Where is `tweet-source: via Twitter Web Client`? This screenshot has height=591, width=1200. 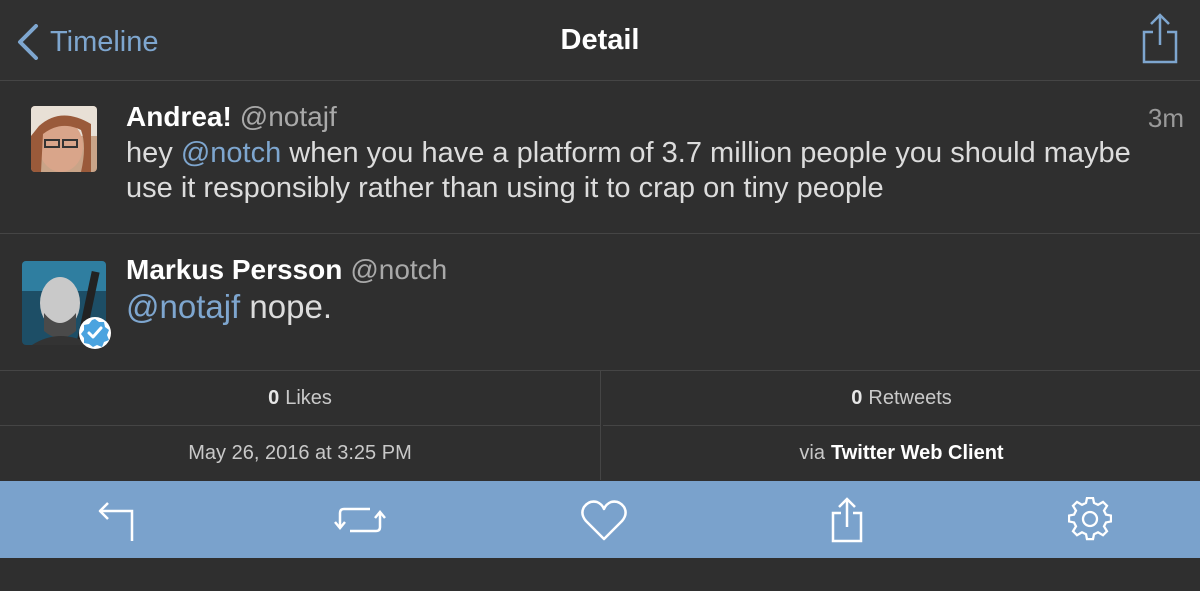 tweet-source: via Twitter Web Client is located at coordinates (901, 453).